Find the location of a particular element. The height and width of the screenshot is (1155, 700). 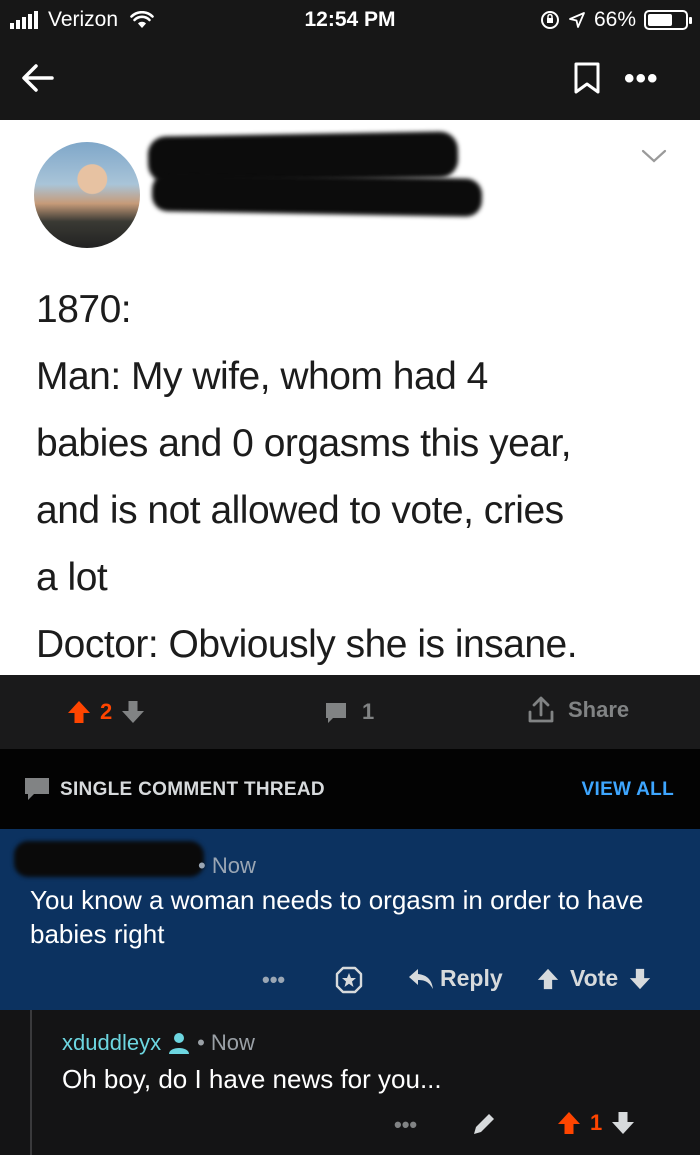

thread-title: SINGLE COMMENT THREAD is located at coordinates (192, 789).